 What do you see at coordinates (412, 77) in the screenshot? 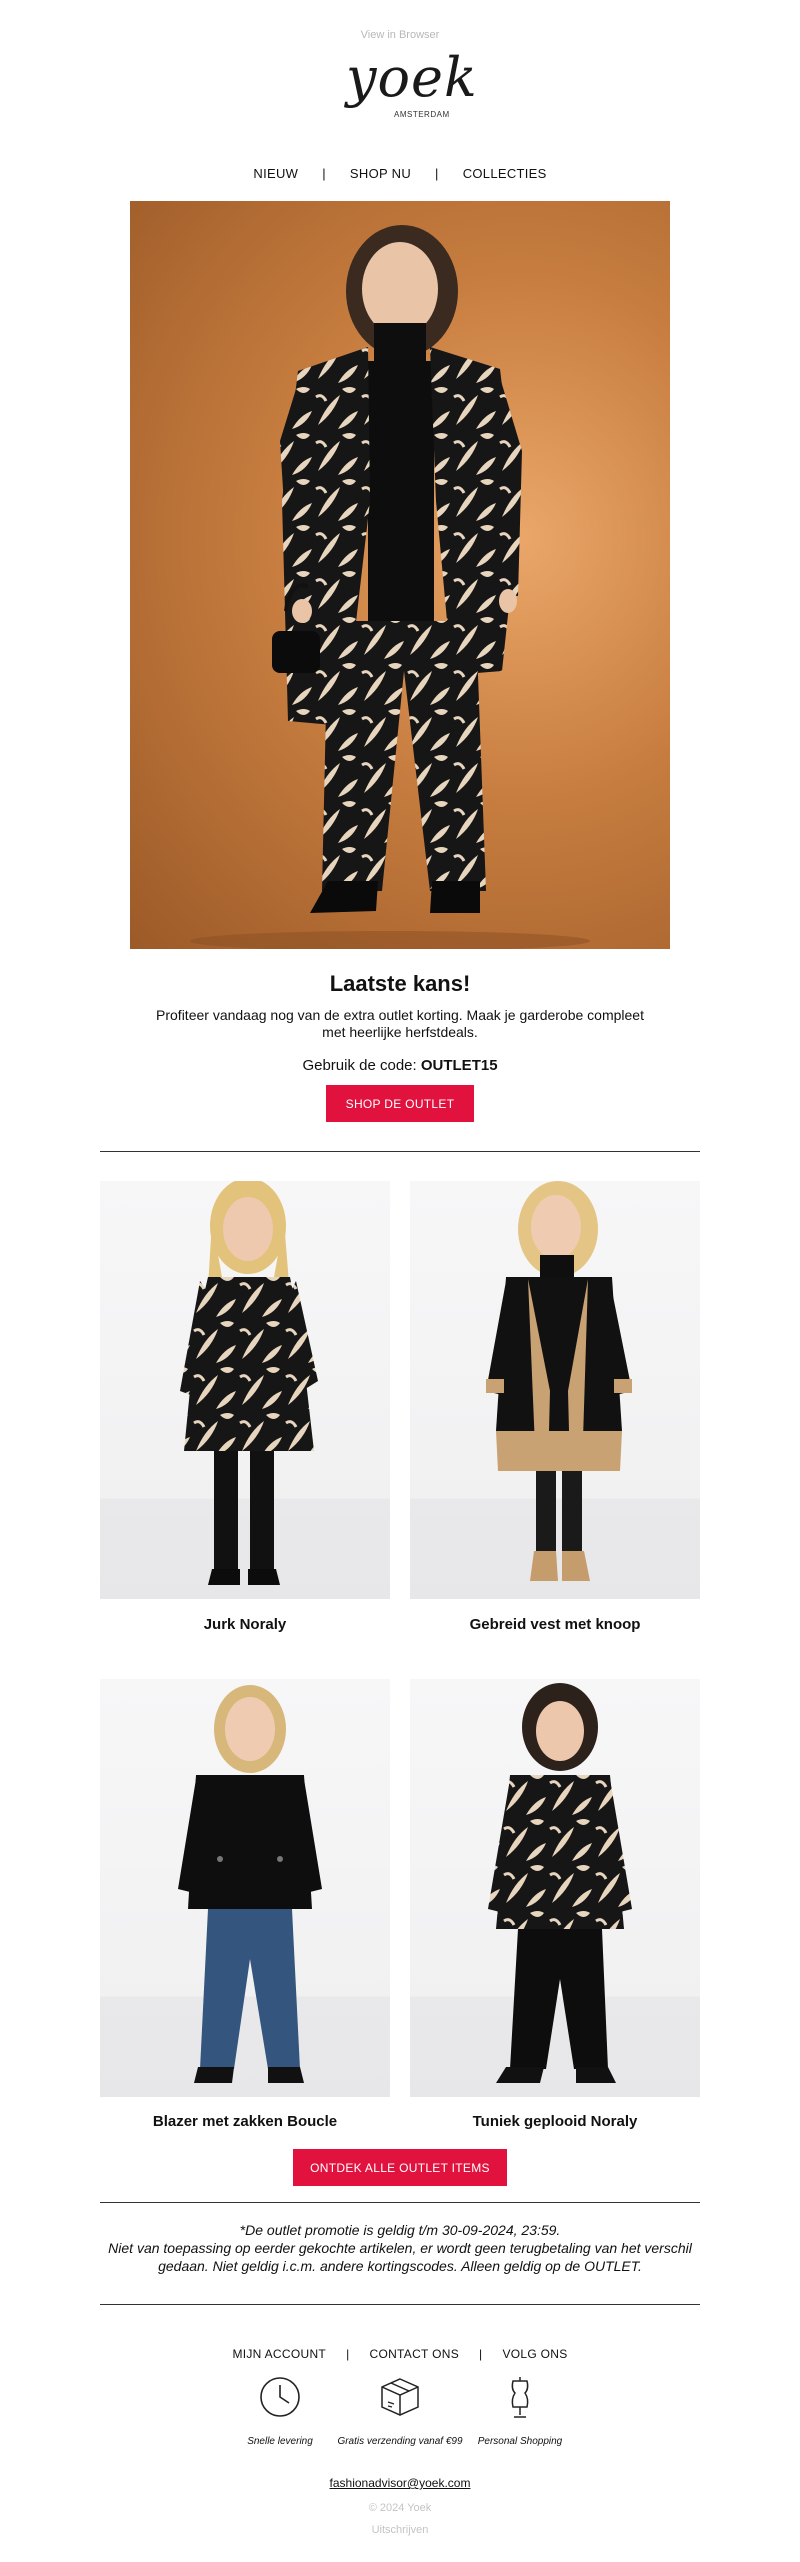
I see `logo-wordmark: yoek` at bounding box center [412, 77].